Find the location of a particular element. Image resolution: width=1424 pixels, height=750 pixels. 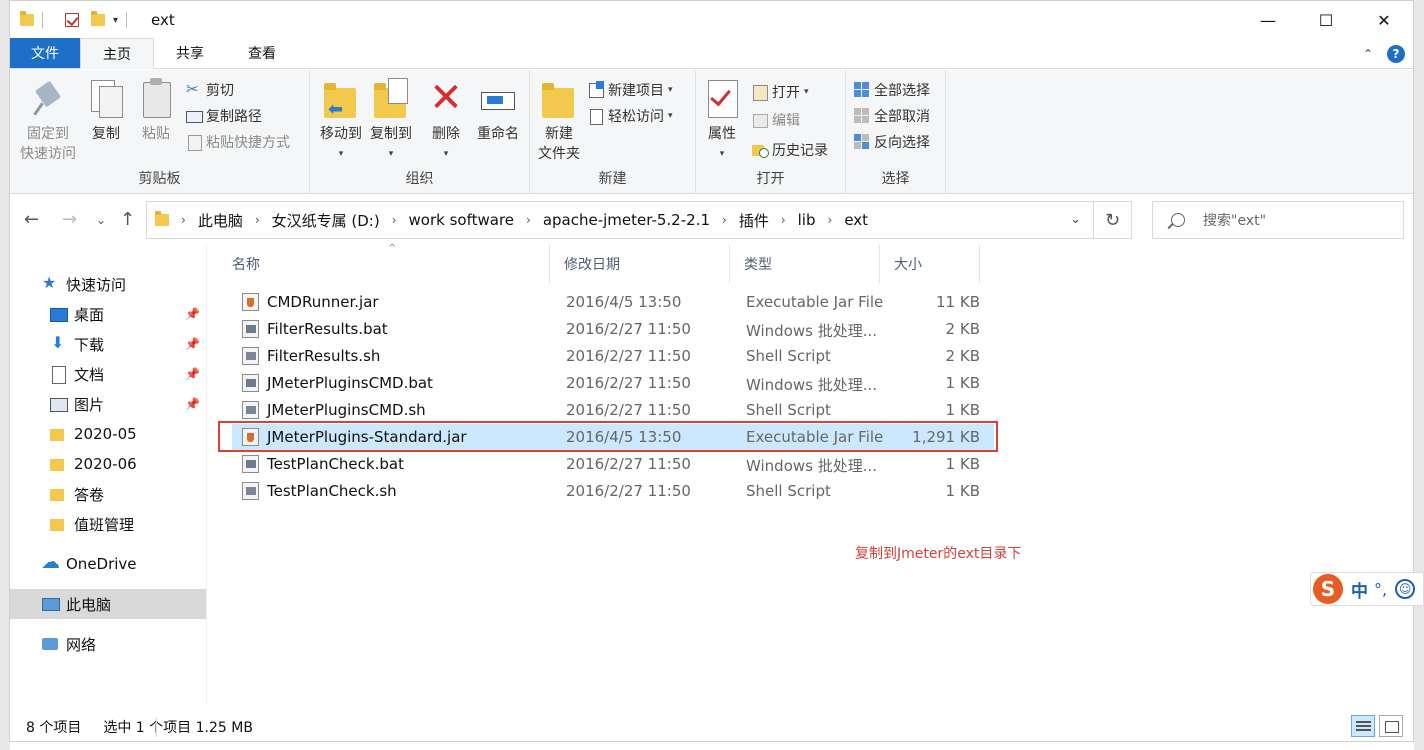

properties-button: 属性 ▾ is located at coordinates (722, 121).